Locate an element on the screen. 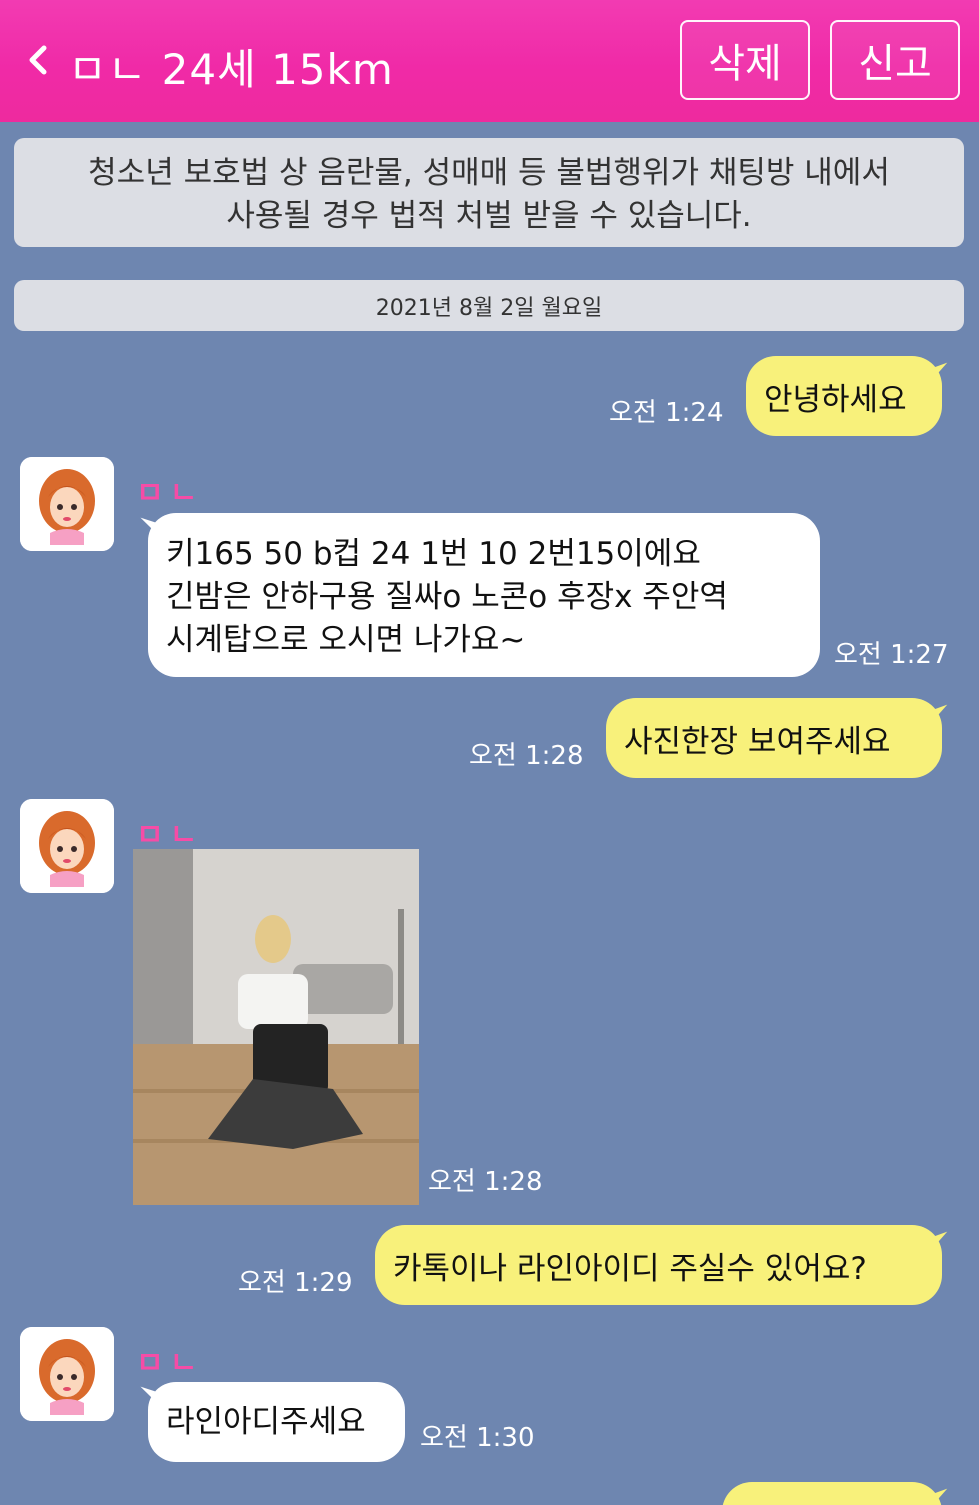 The image size is (979, 1505). message-time: 오전 1:24 is located at coordinates (666, 413).